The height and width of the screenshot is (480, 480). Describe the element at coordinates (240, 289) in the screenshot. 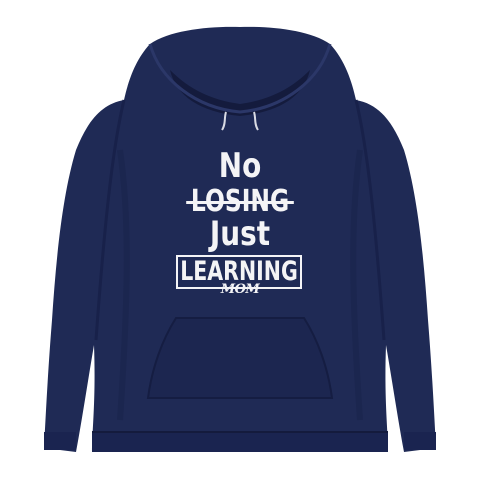

I see `mom-logo: MOM` at that location.